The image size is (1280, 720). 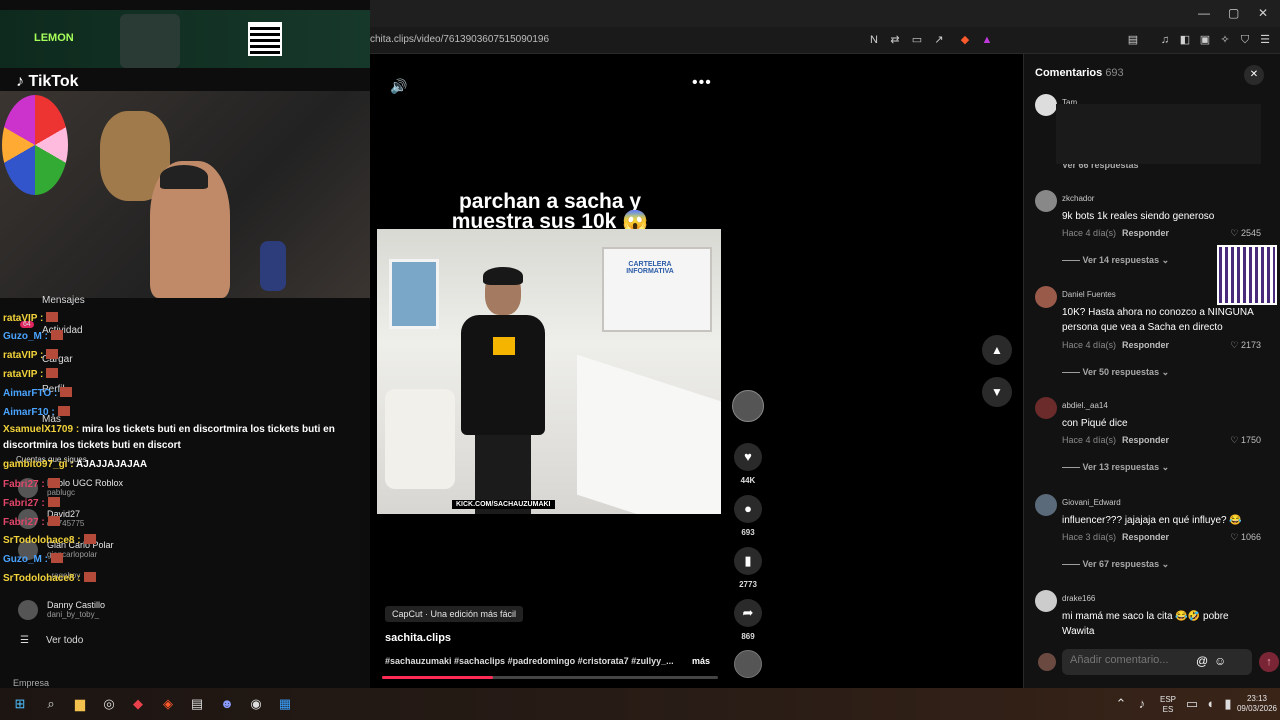 What do you see at coordinates (1121, 704) in the screenshot?
I see `chevron-up-icon: ⌃` at bounding box center [1121, 704].